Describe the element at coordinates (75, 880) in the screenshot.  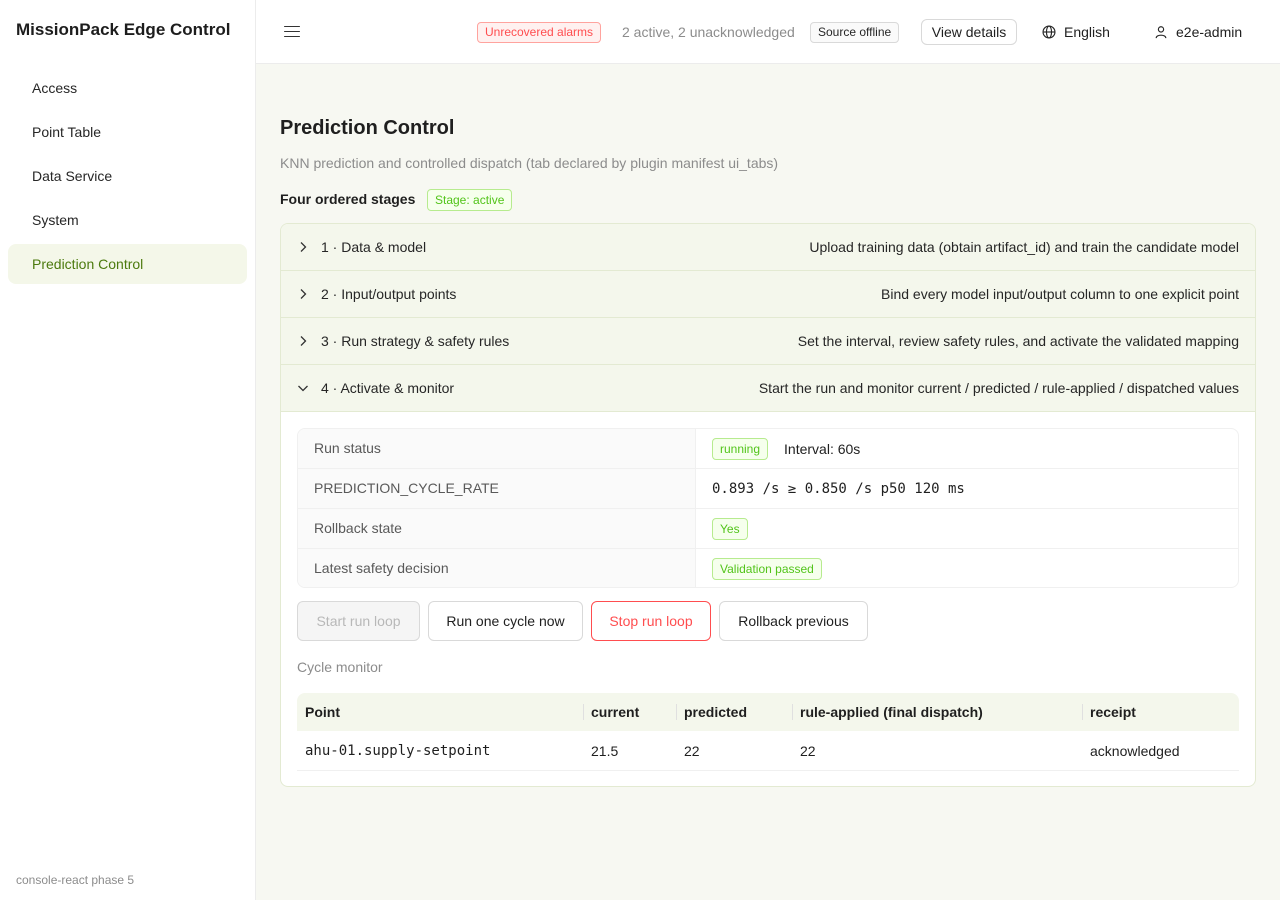
I see `sidebar-footer: console-react phase 5` at that location.